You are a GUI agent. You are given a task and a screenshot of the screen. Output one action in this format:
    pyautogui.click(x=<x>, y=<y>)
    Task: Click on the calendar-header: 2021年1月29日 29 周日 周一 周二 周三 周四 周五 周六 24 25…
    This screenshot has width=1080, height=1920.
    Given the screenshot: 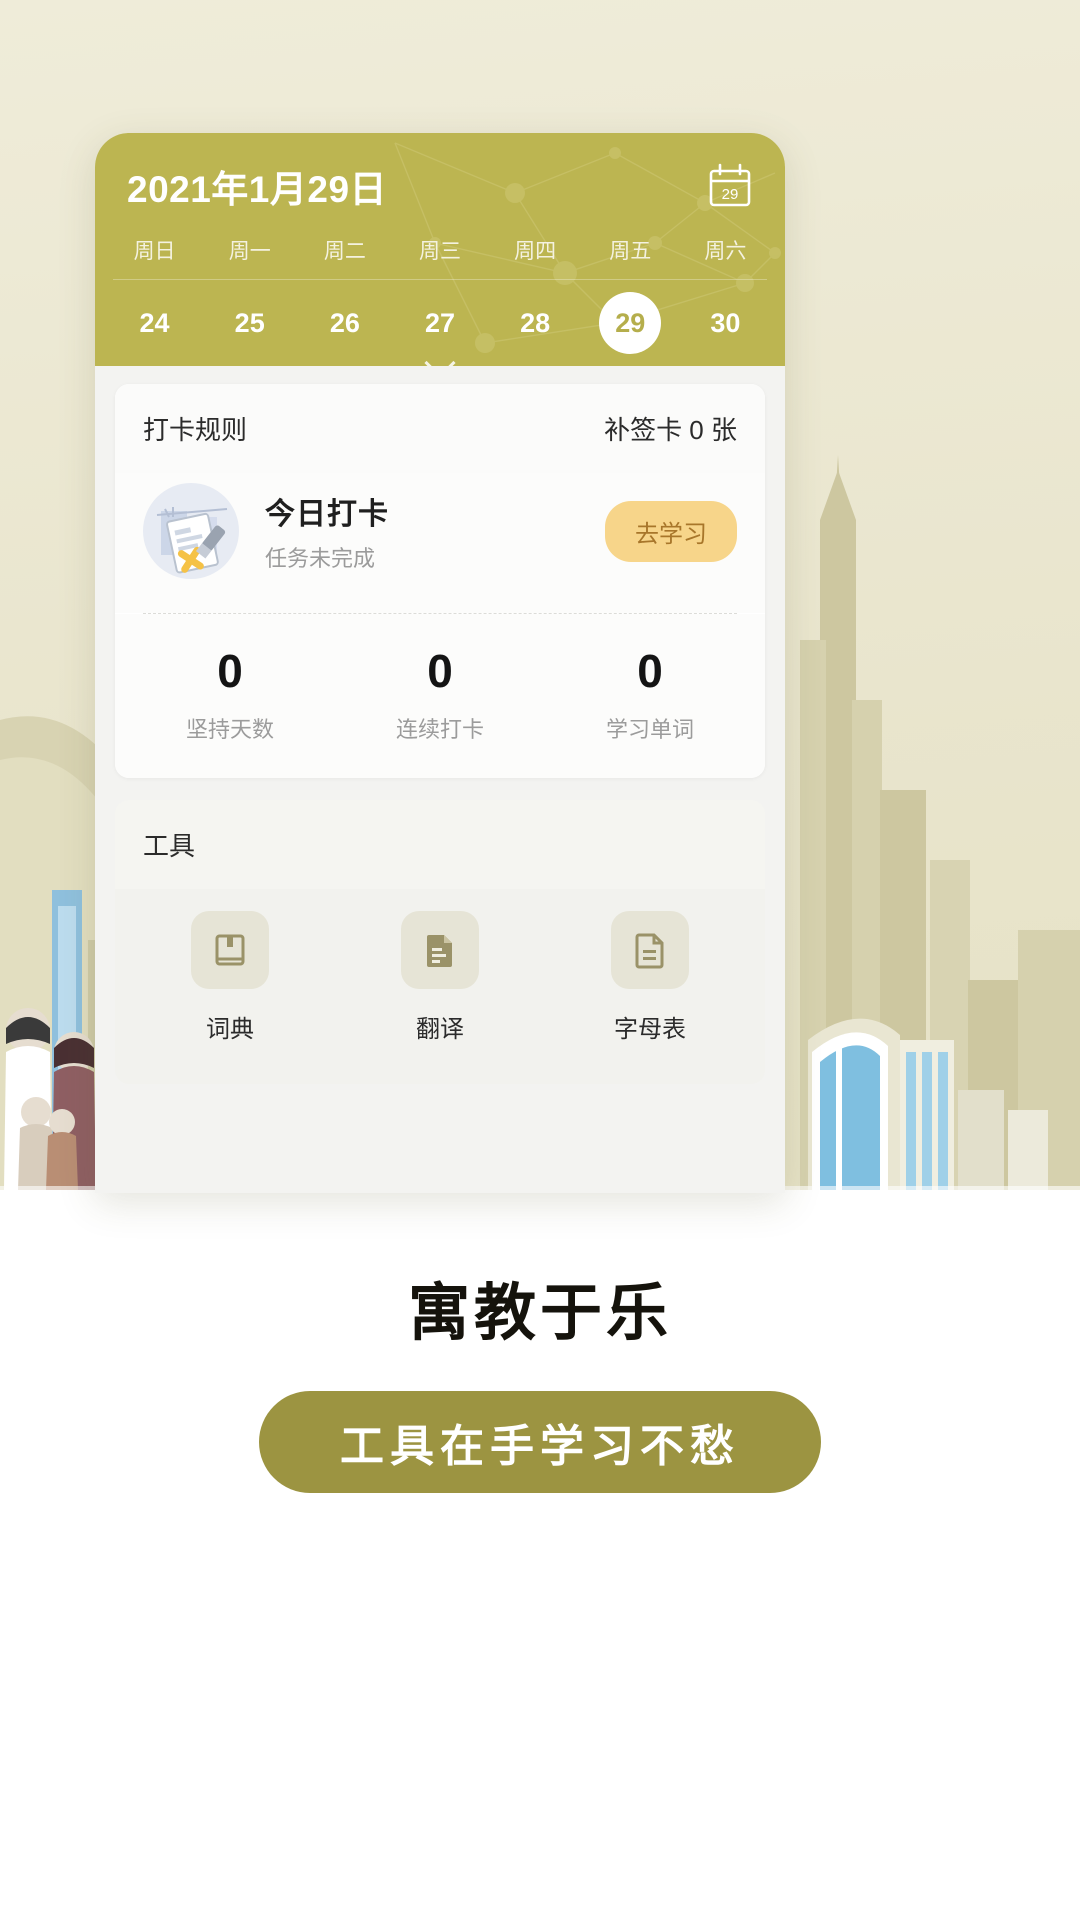 What is the action you would take?
    pyautogui.click(x=440, y=249)
    